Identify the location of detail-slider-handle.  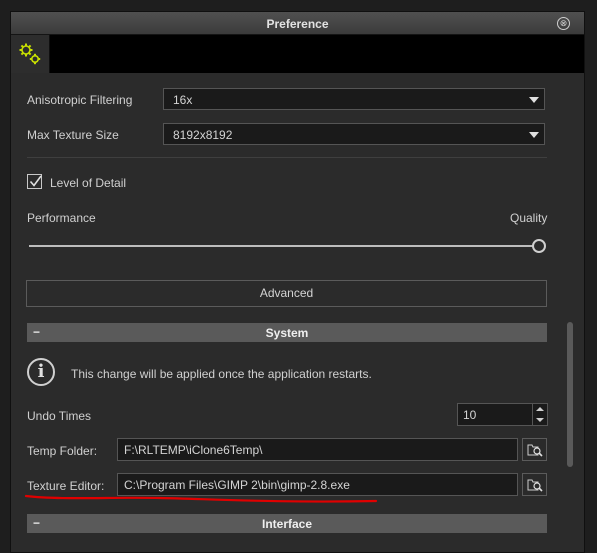
(539, 246).